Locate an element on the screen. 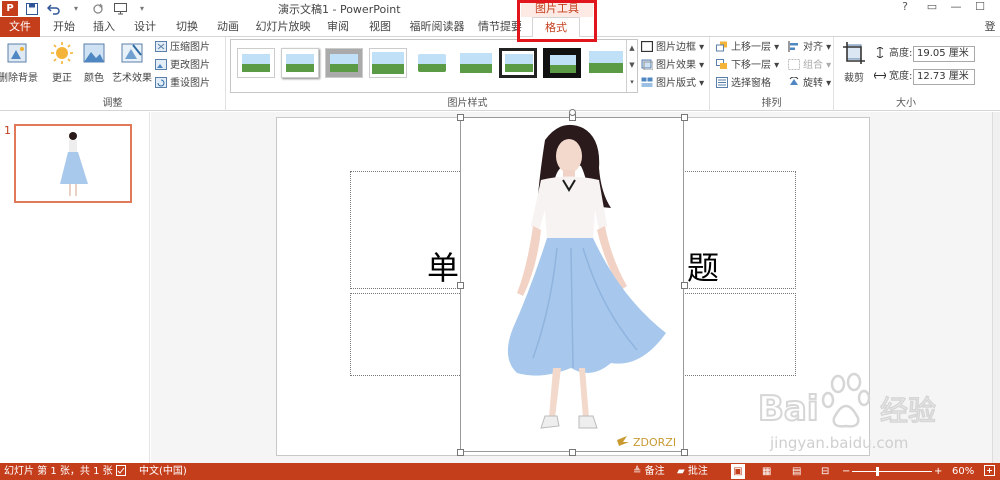 The height and width of the screenshot is (480, 1000). reading-view-icon: ▤ is located at coordinates (797, 471).